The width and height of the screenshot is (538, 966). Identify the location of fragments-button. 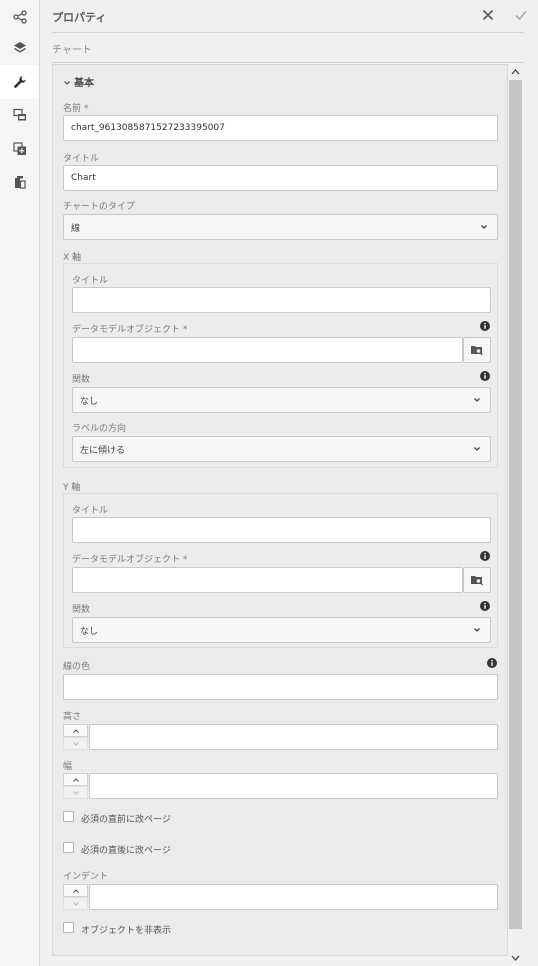
(19, 115).